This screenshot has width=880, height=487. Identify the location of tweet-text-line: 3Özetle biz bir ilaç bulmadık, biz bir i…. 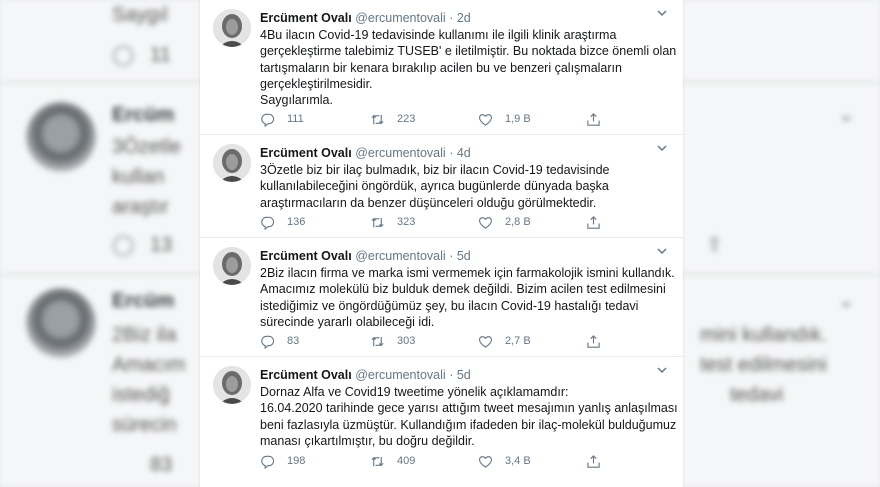
(435, 170).